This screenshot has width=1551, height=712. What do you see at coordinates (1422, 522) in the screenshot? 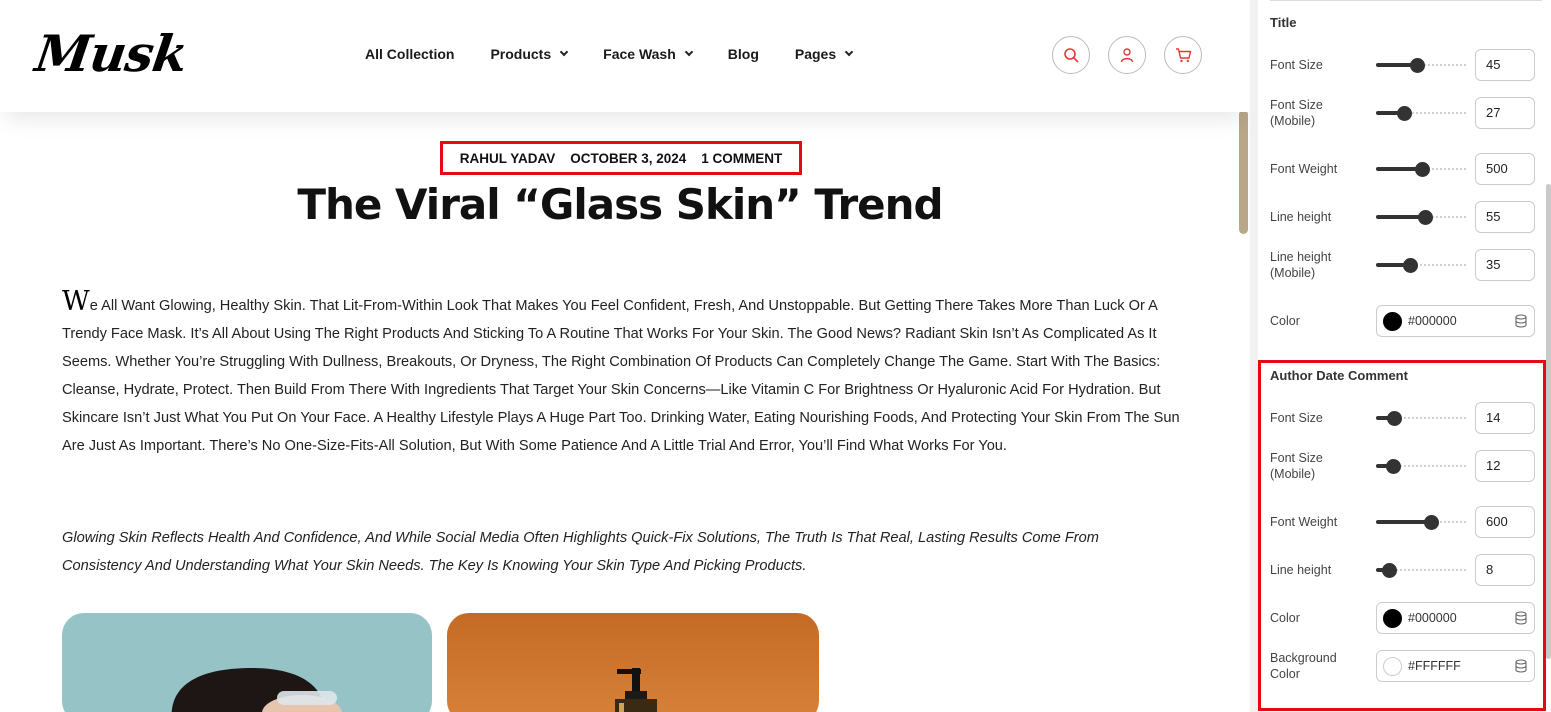
I see `adc-font-weight-slider` at bounding box center [1422, 522].